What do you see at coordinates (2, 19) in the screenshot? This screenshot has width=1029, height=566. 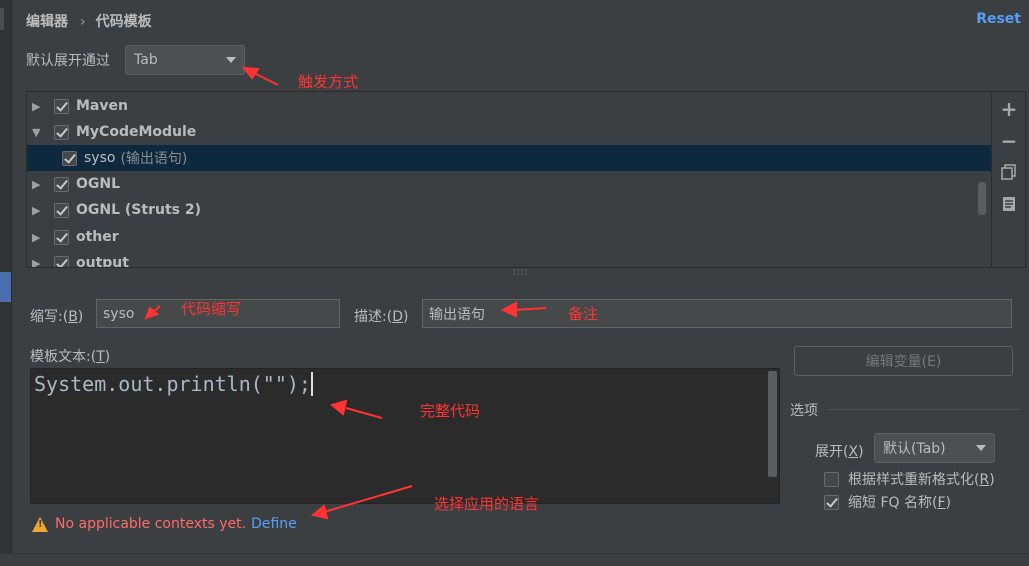 I see `rail-marker` at bounding box center [2, 19].